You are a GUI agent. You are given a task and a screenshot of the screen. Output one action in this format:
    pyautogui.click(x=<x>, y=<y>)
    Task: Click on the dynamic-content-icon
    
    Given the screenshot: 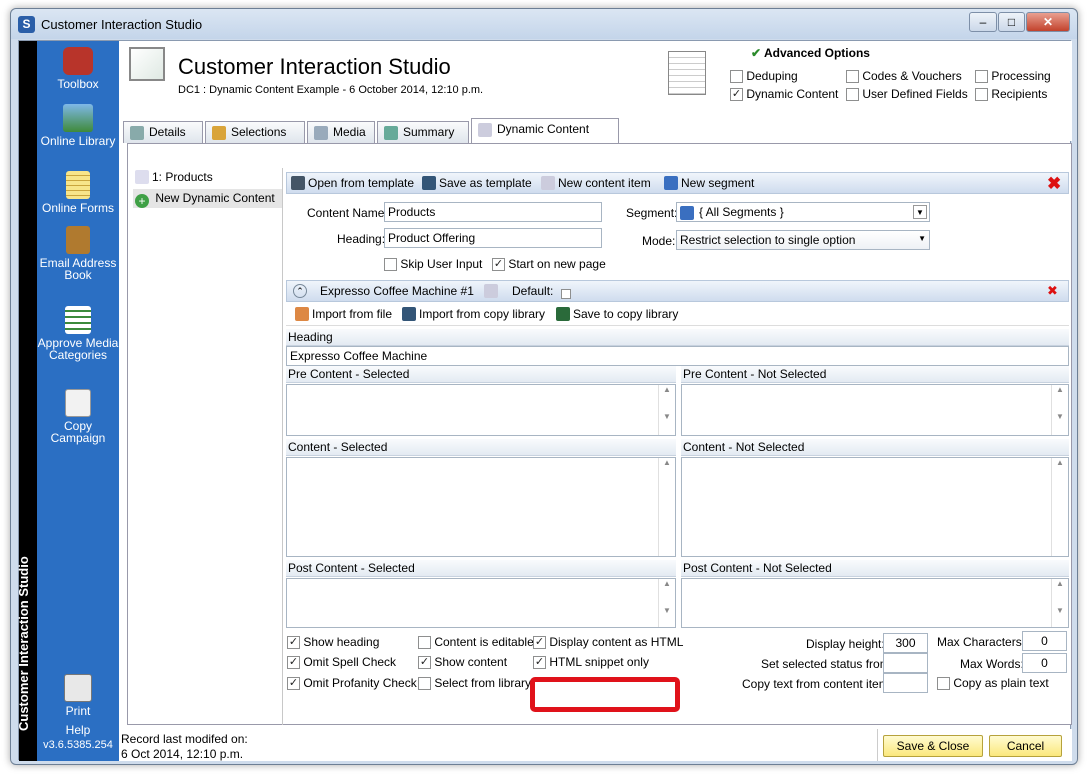 What is the action you would take?
    pyautogui.click(x=485, y=129)
    